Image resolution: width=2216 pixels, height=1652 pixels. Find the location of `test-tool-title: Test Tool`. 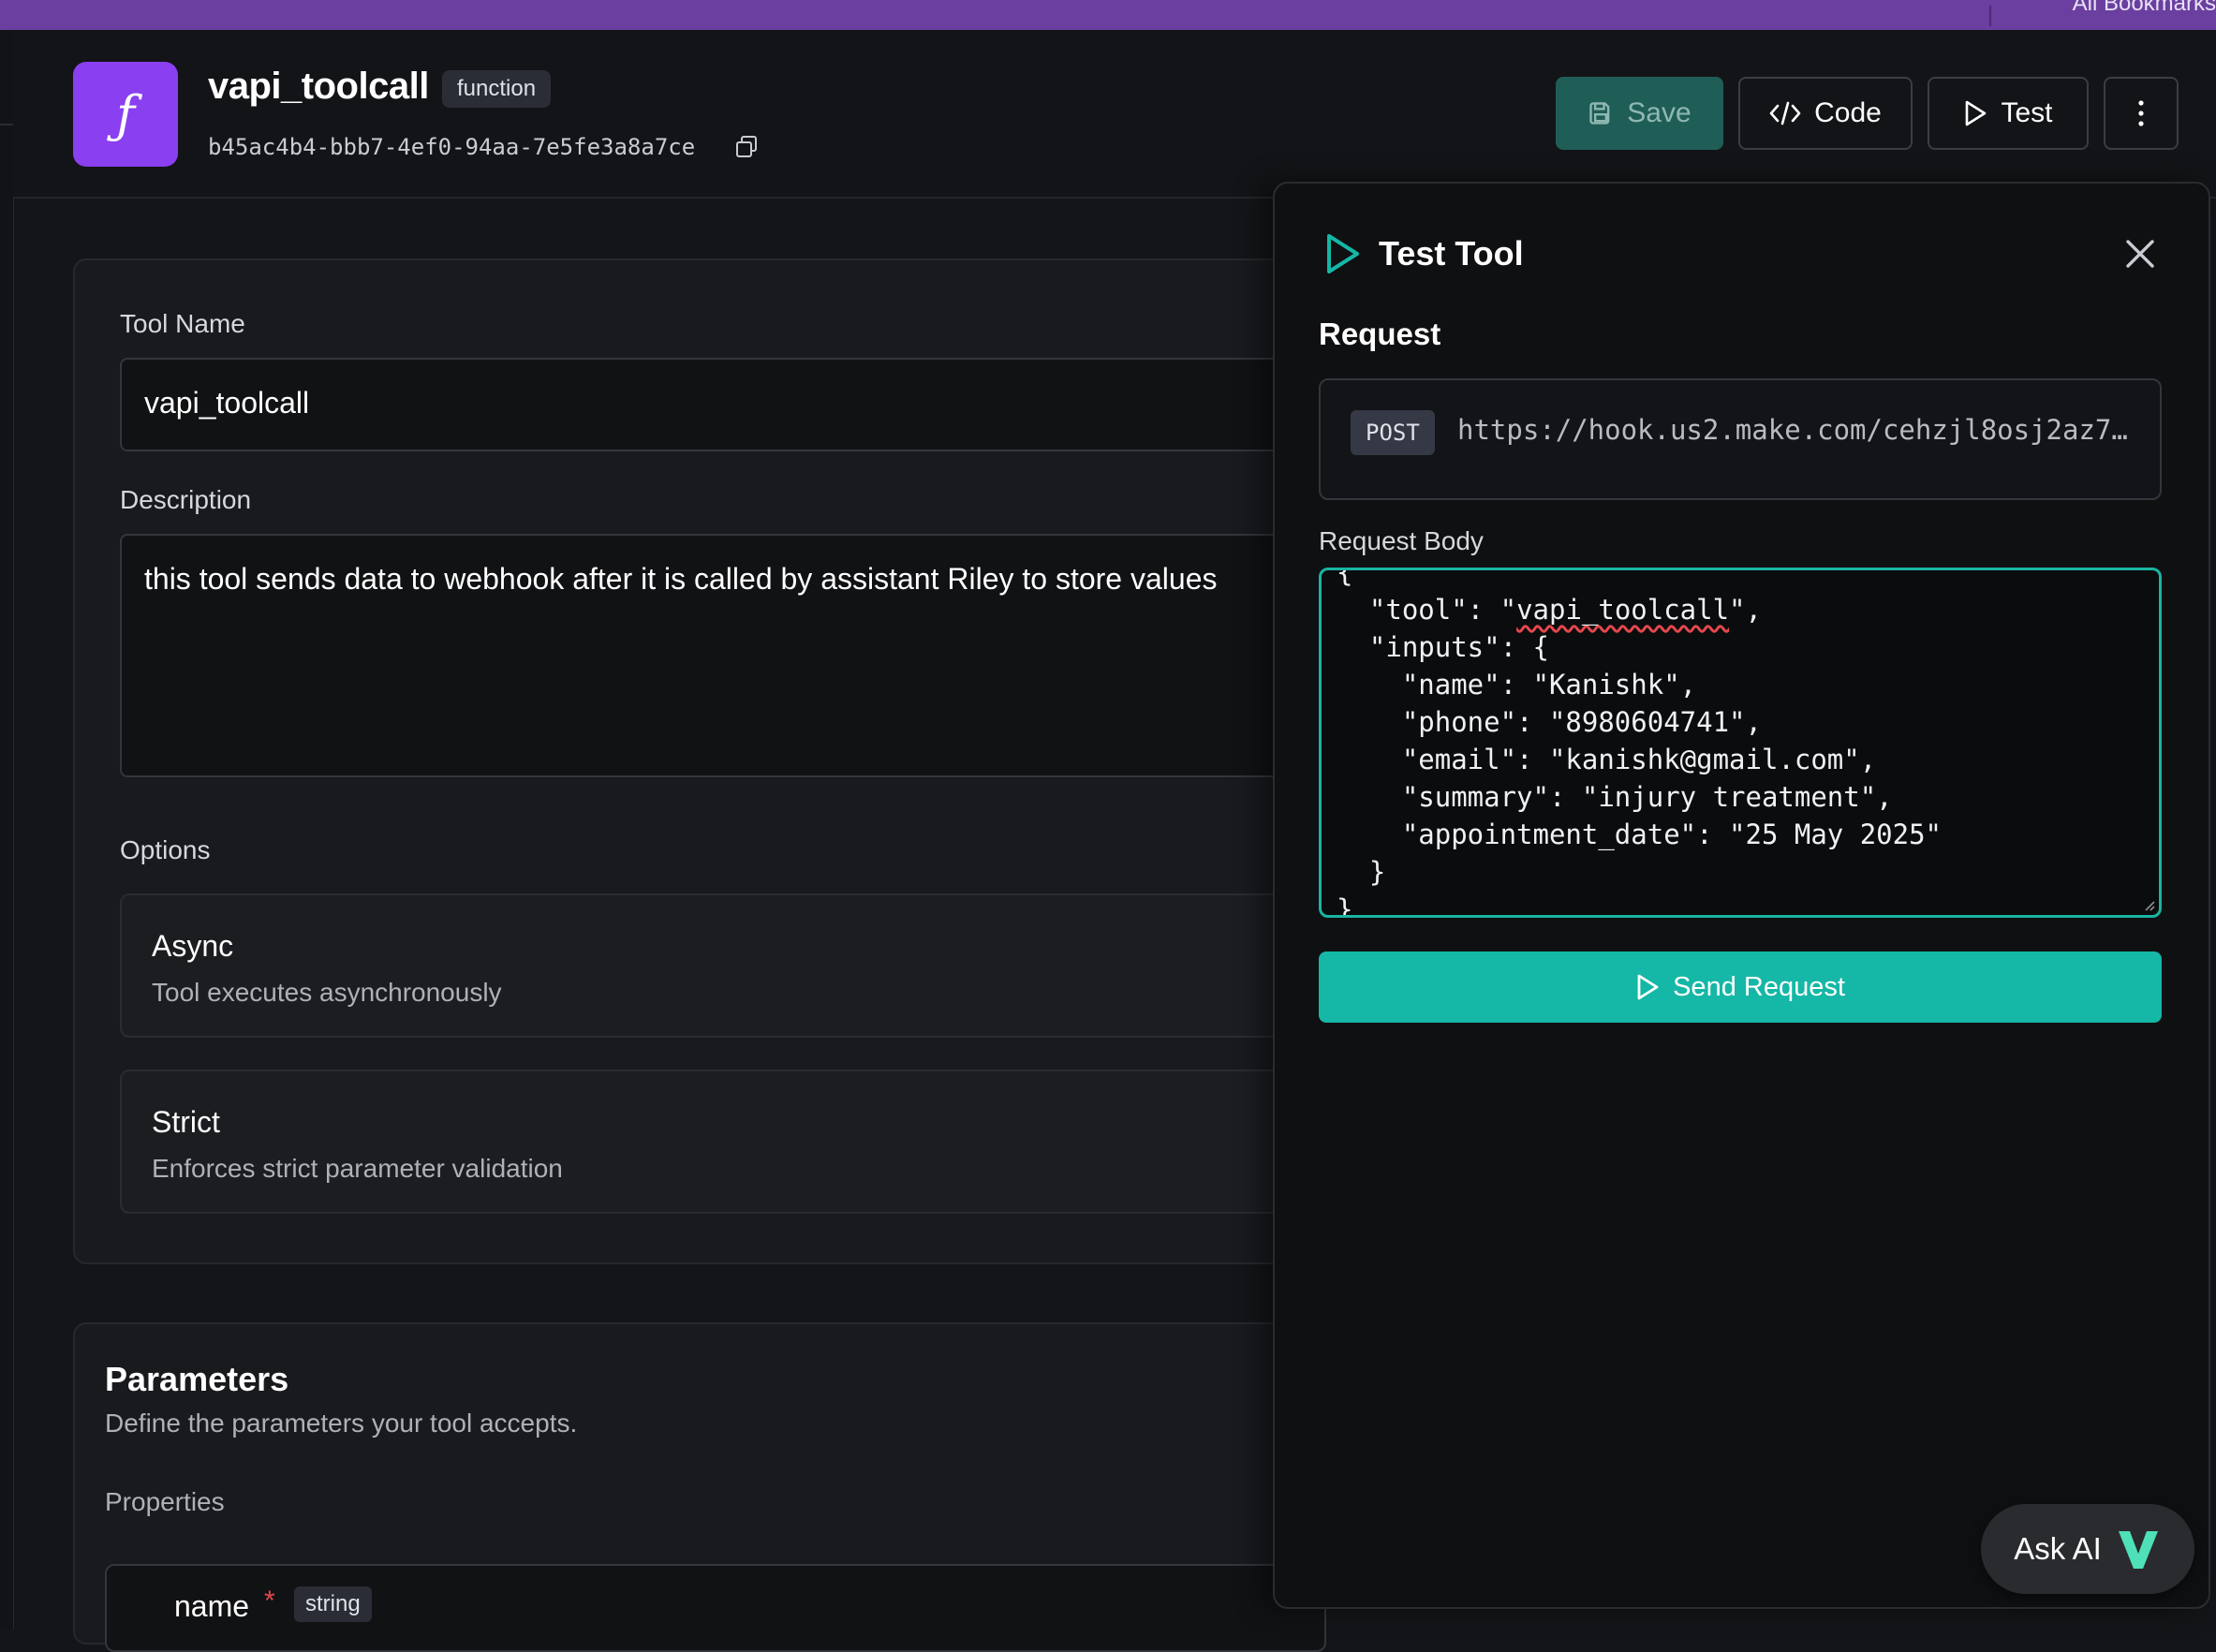

test-tool-title: Test Tool is located at coordinates (1451, 254).